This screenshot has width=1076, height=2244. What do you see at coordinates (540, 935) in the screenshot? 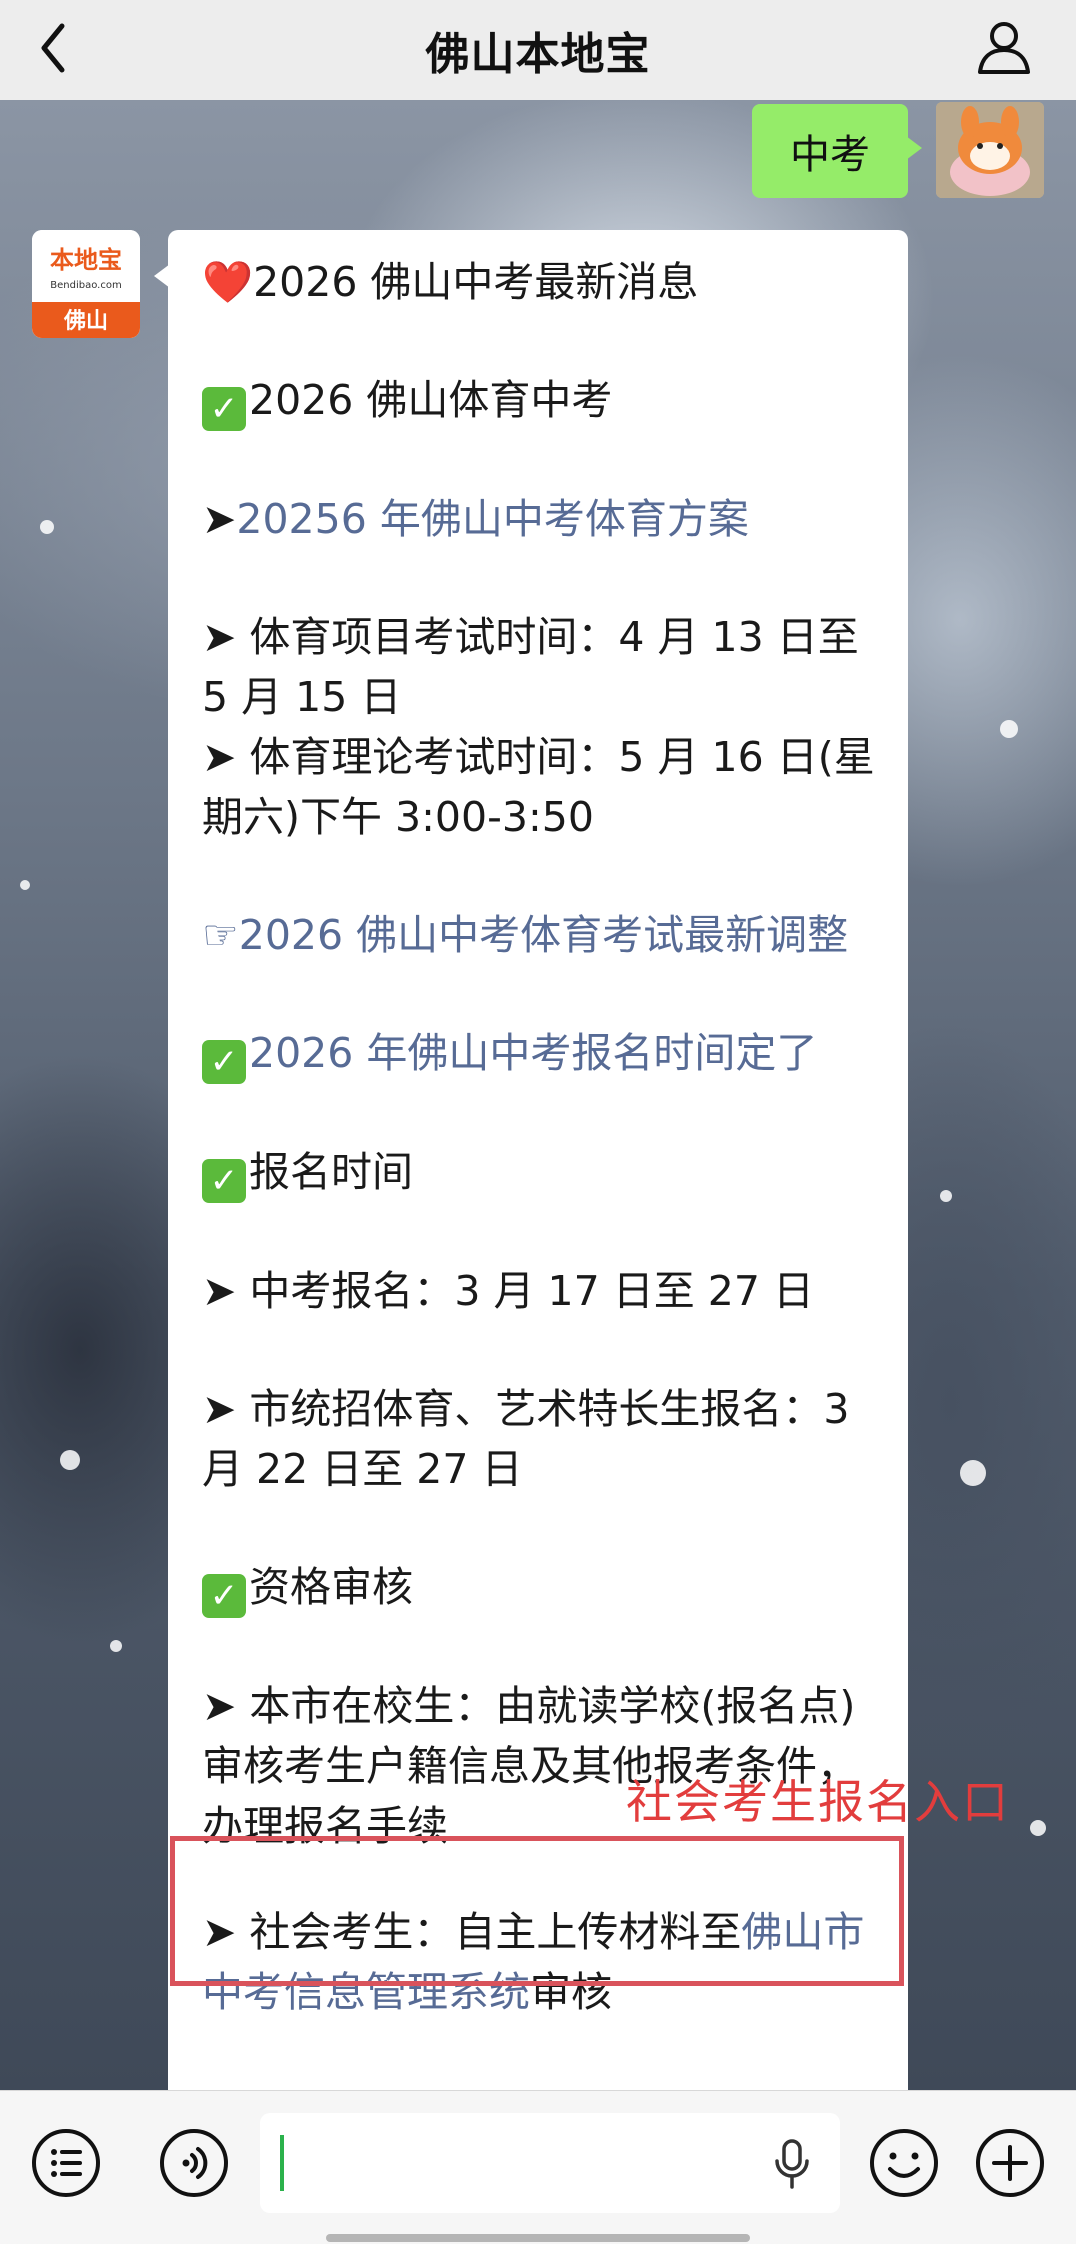
I see `sports-adjust-link: ☞2026 佛山中考体育考试最新调整` at bounding box center [540, 935].